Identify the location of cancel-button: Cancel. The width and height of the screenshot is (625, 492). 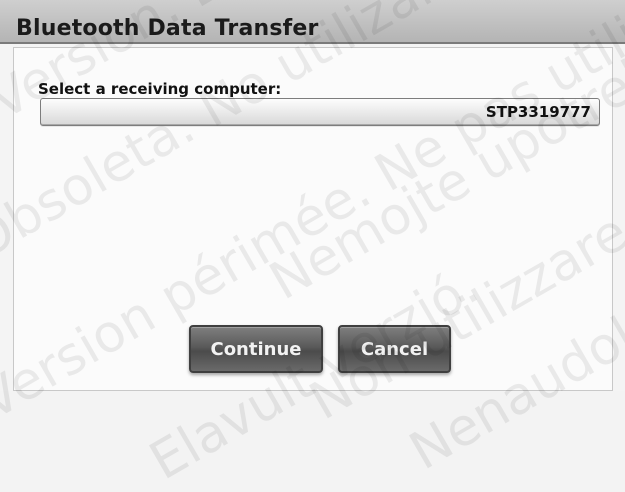
(394, 349).